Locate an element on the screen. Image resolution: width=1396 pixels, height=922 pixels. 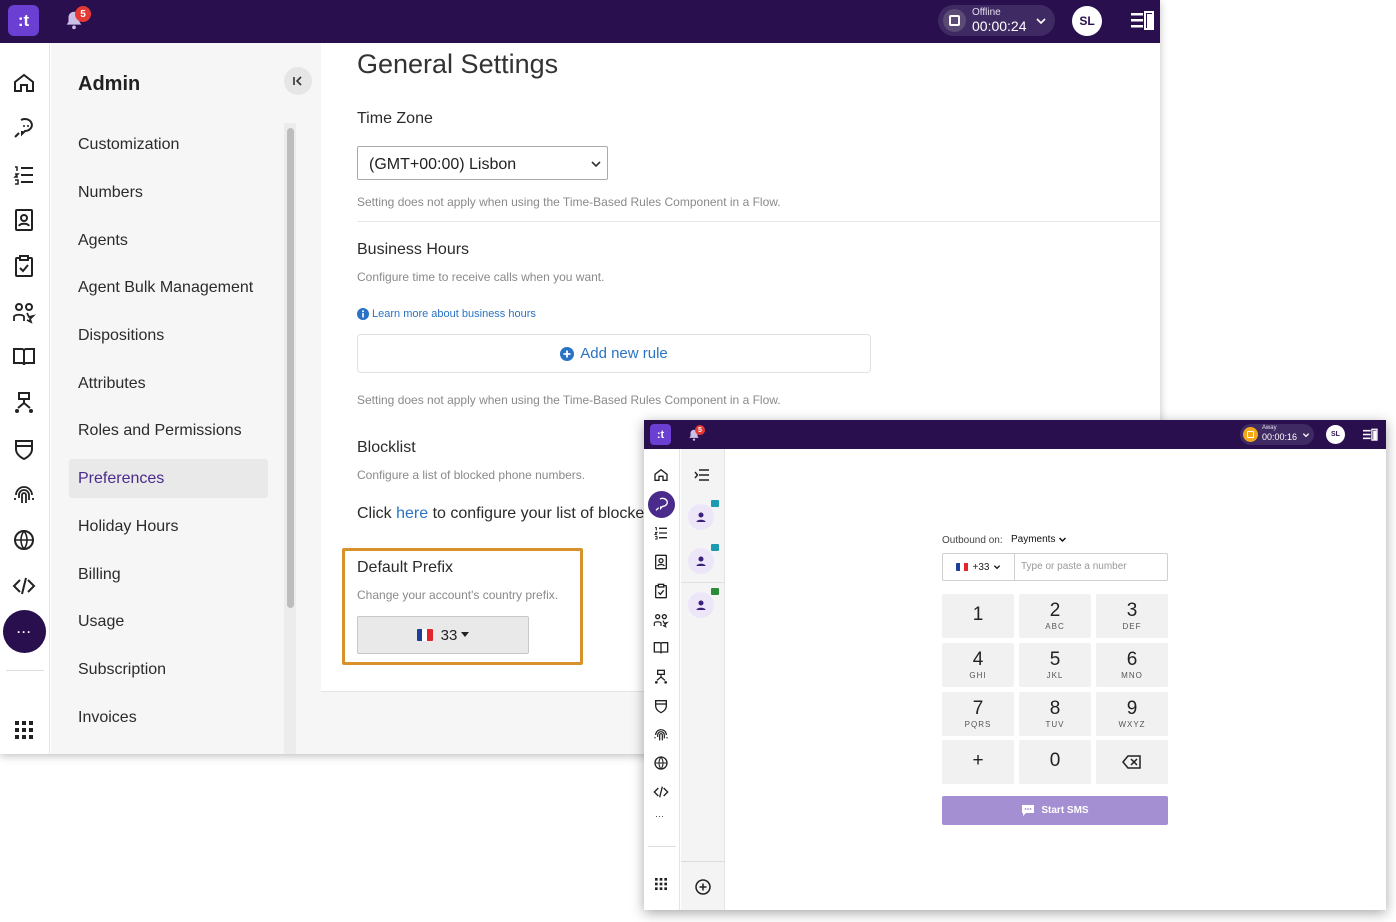
sidebar-item-customization: Customization is located at coordinates (168, 144).